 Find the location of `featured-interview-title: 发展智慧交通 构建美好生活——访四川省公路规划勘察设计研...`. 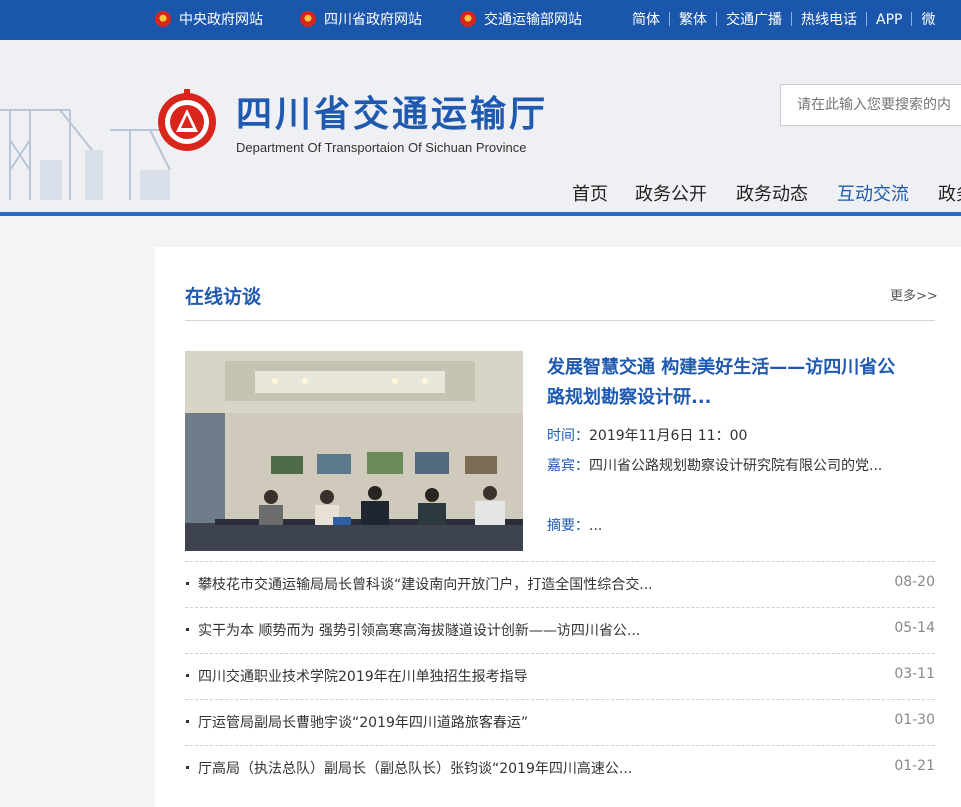

featured-interview-title: 发展智慧交通 构建美好生活——访四川省公路规划勘察设计研... is located at coordinates (727, 383).